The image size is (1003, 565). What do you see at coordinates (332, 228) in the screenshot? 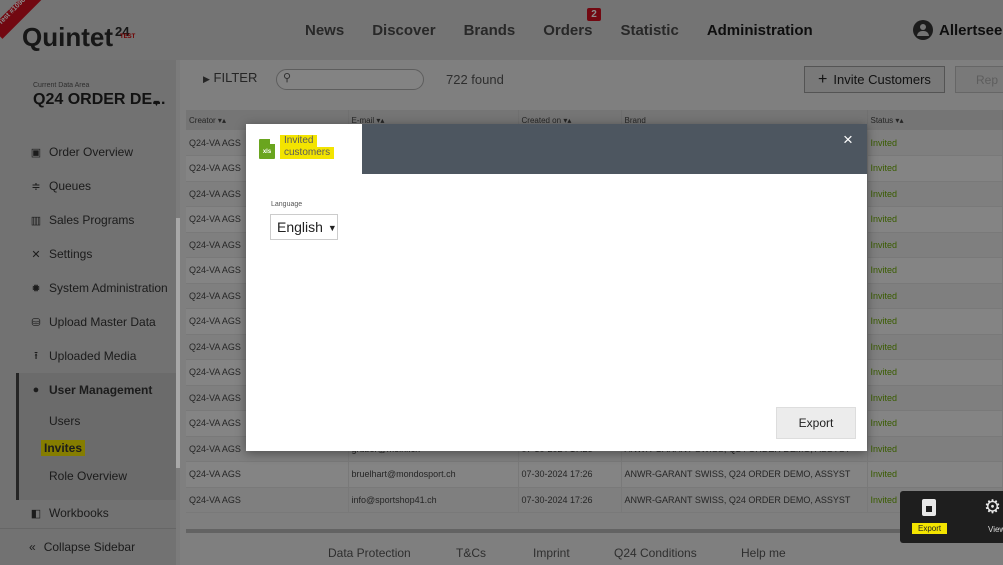
I see `caret-down-icon: ▼` at bounding box center [332, 228].